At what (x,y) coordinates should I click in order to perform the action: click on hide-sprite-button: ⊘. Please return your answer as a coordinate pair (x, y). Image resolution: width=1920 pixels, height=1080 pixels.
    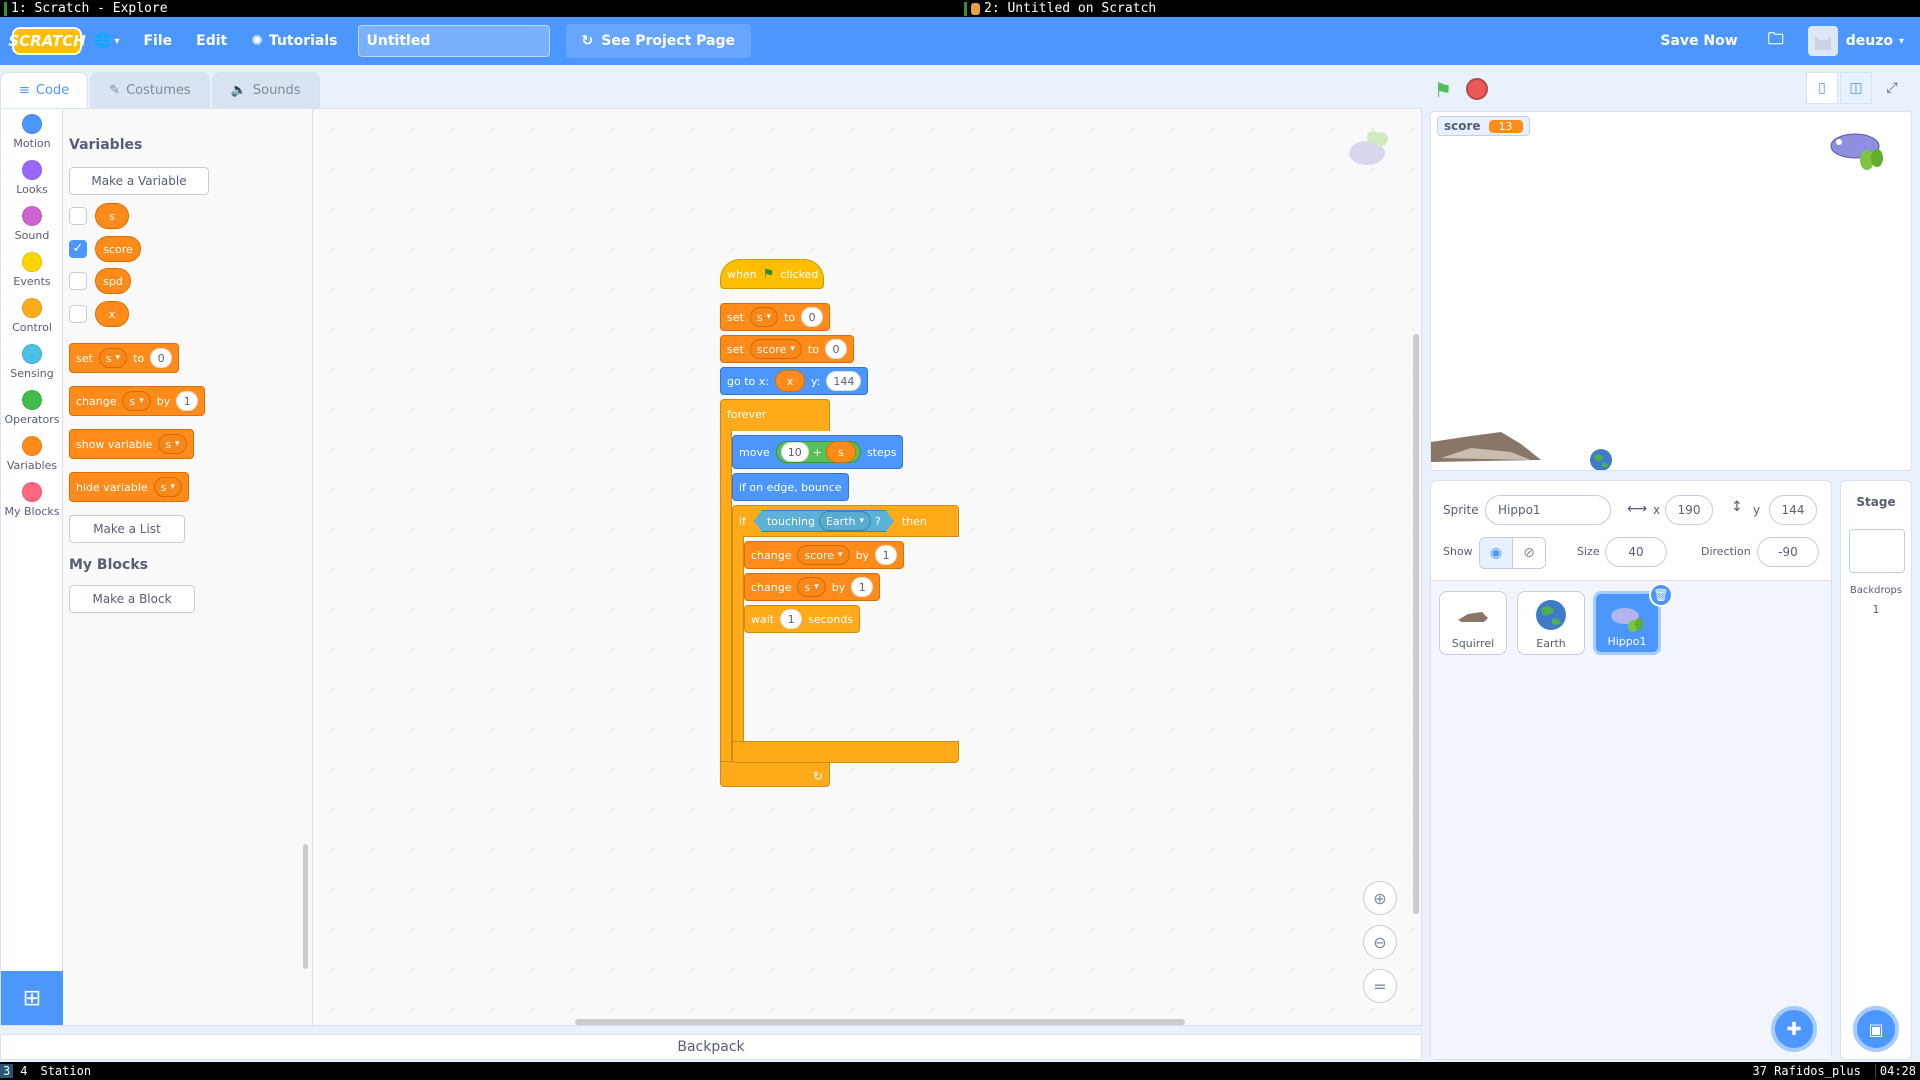
    Looking at the image, I should click on (1529, 553).